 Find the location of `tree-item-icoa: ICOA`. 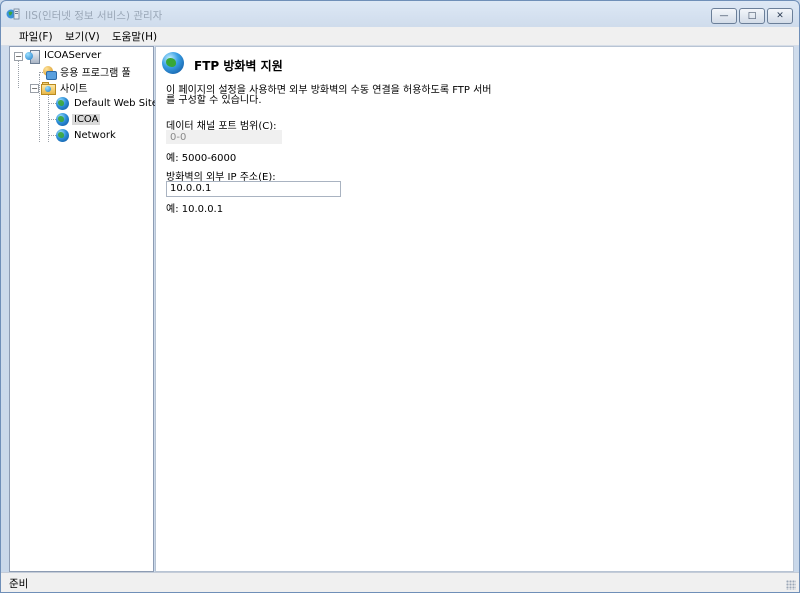

tree-item-icoa: ICOA is located at coordinates (78, 119).